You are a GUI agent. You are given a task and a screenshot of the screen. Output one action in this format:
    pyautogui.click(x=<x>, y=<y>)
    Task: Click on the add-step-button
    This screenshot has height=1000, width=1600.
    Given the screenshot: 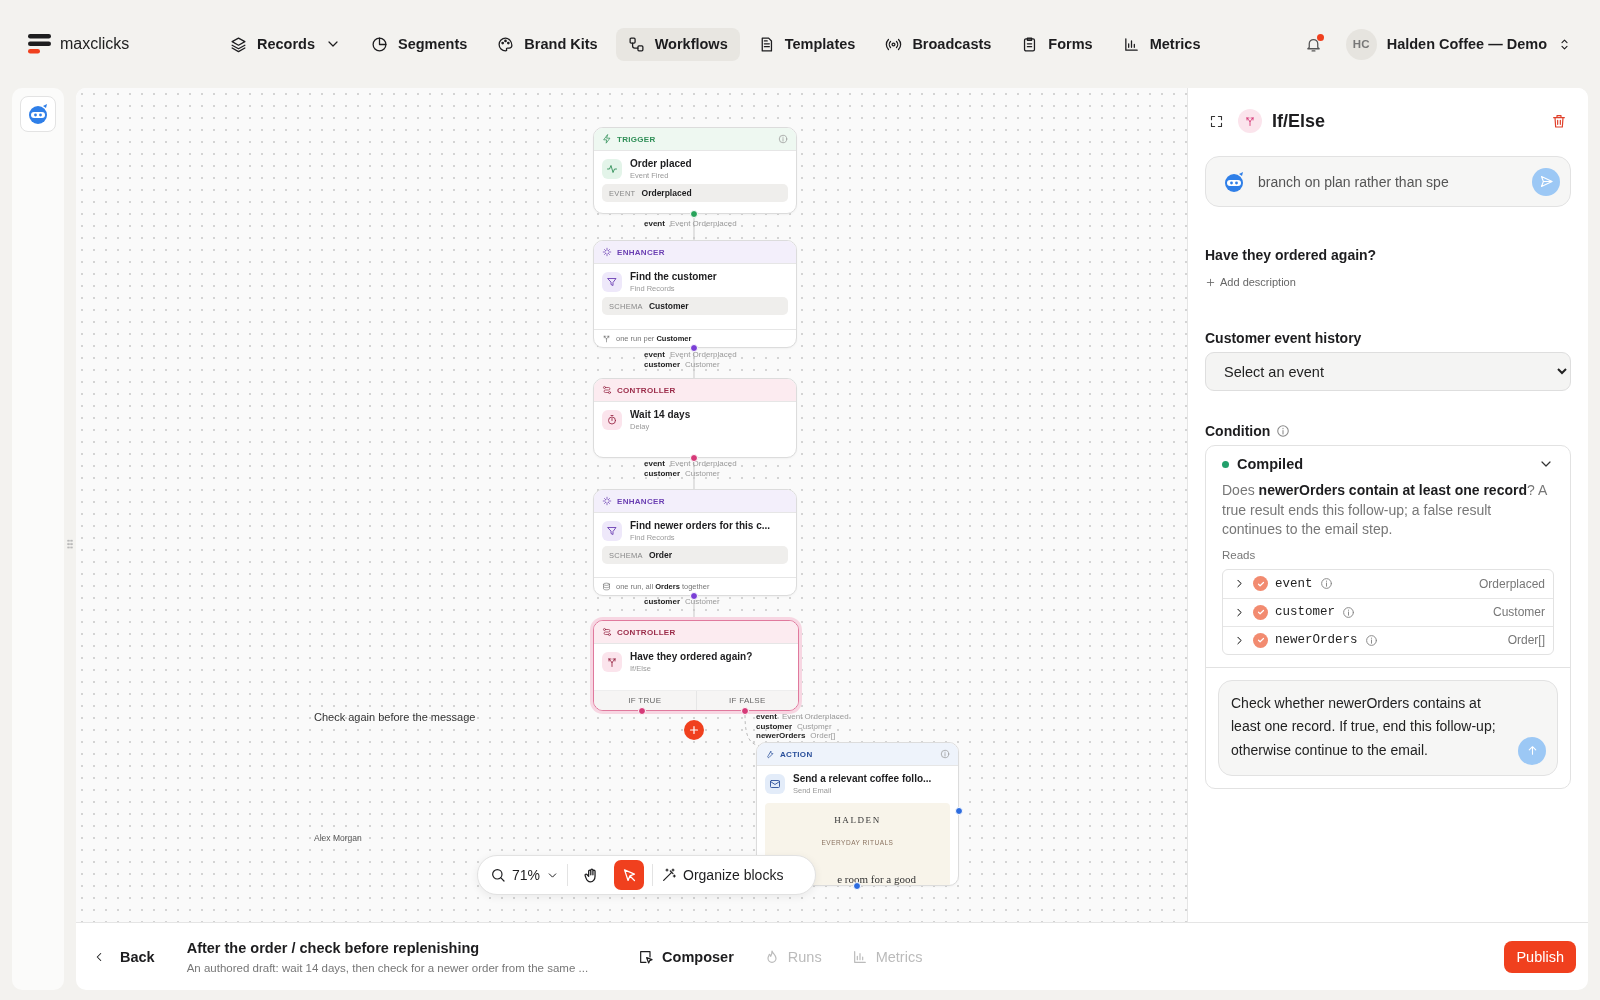 What is the action you would take?
    pyautogui.click(x=694, y=730)
    